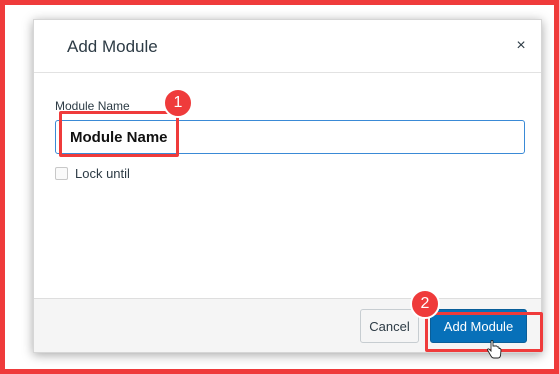 The height and width of the screenshot is (374, 559). What do you see at coordinates (178, 103) in the screenshot?
I see `step-badge-1: 1` at bounding box center [178, 103].